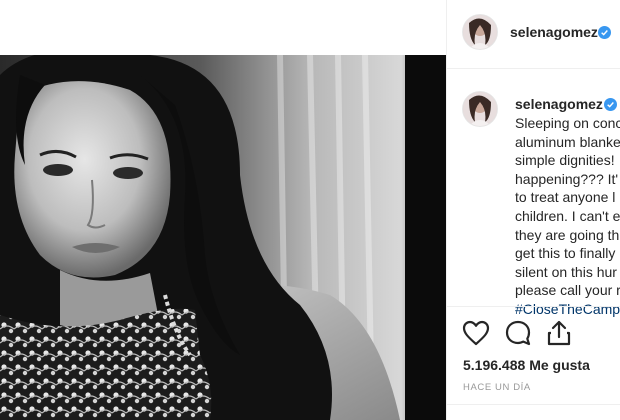  I want to click on caption-line: please call your r, so click(567, 290).